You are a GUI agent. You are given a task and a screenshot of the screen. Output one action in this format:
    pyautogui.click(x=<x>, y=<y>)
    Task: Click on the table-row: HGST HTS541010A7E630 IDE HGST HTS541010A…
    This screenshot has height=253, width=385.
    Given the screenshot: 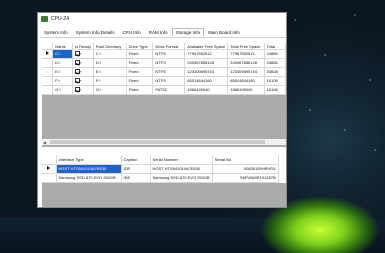 What is the action you would take?
    pyautogui.click(x=160, y=169)
    